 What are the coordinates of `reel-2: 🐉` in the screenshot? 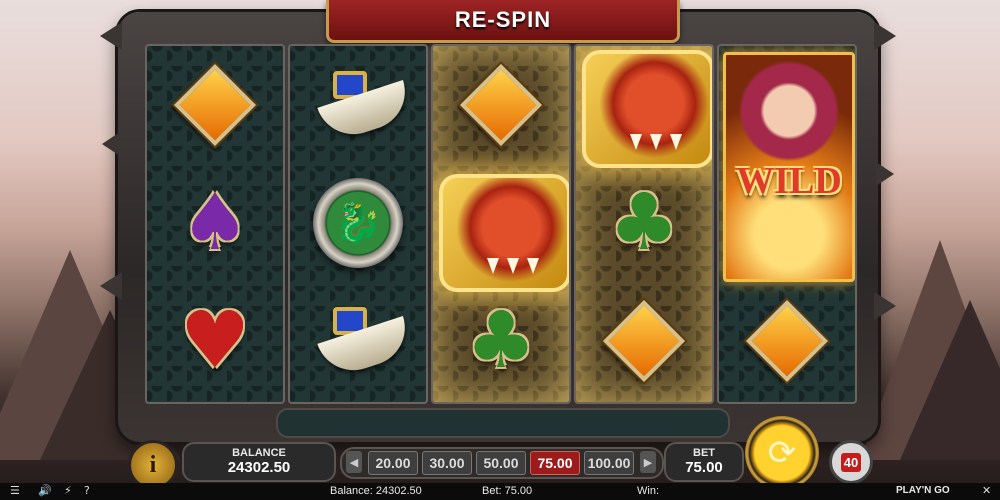 It's located at (358, 224).